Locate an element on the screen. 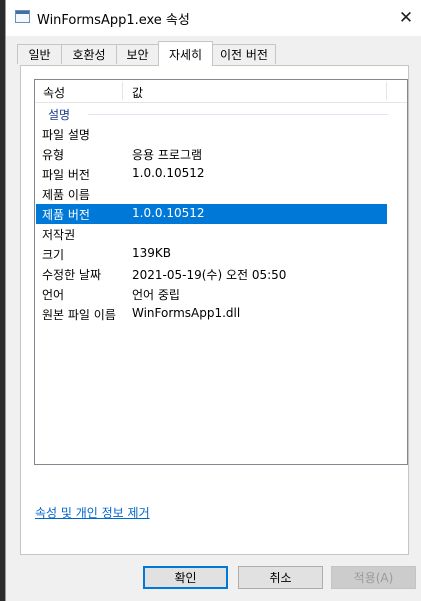 This screenshot has height=601, width=421. property-name: 원본 파일 이름 is located at coordinates (79, 315).